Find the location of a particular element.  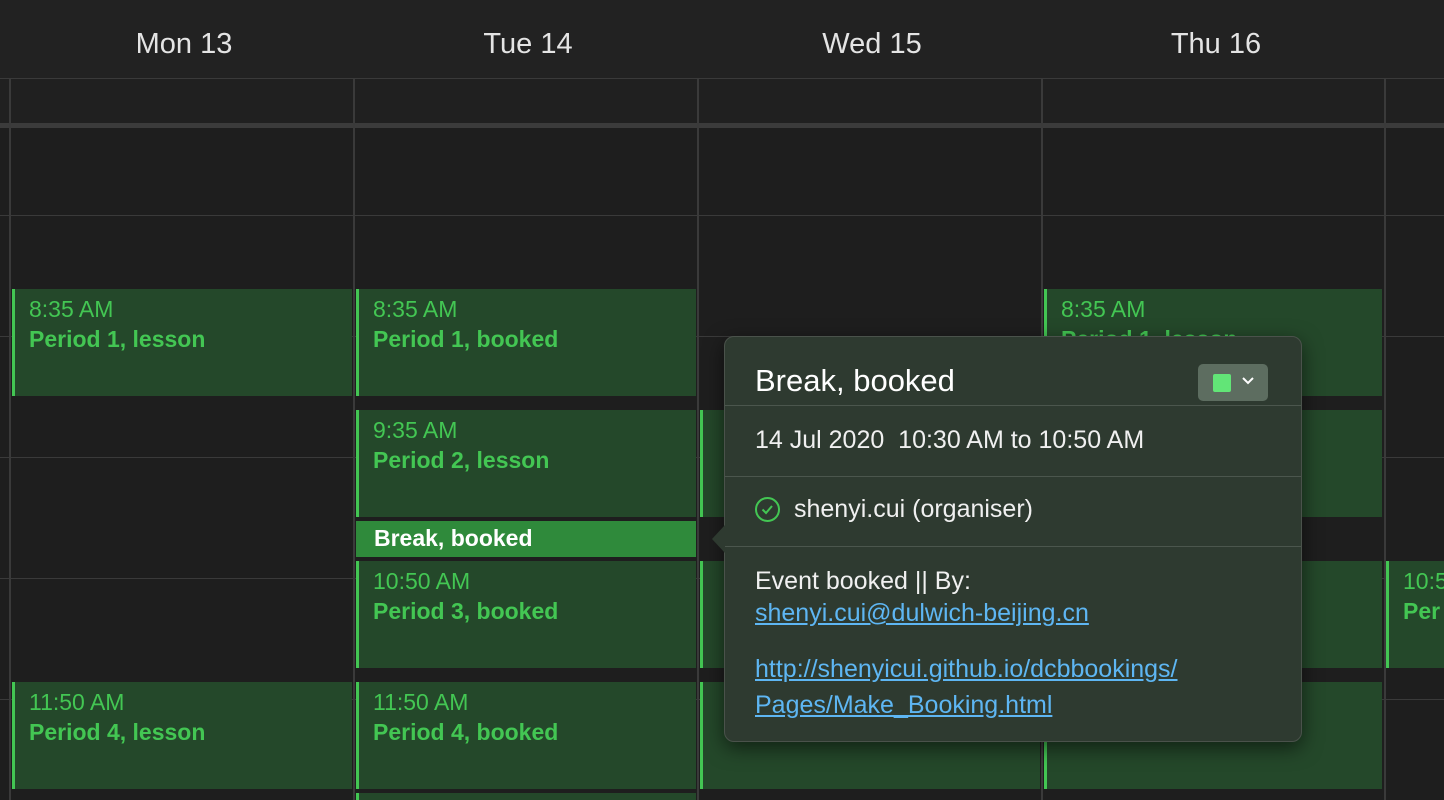

organiser-email-link: shenyi.cui@dulwich-beijing.cn is located at coordinates (922, 613).